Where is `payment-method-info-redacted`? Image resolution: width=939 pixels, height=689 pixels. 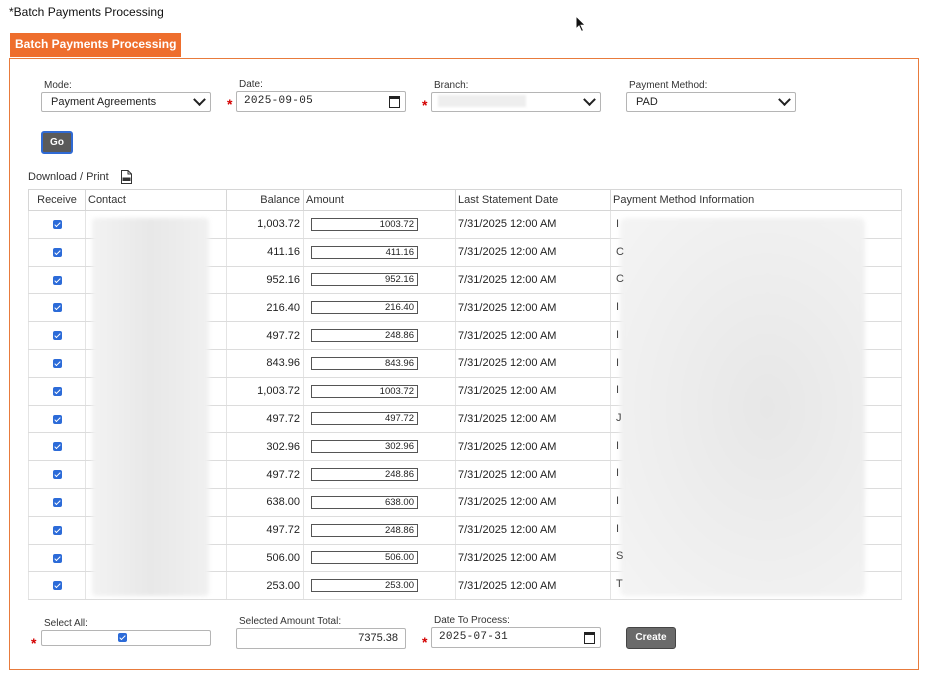
payment-method-info-redacted is located at coordinates (742, 407).